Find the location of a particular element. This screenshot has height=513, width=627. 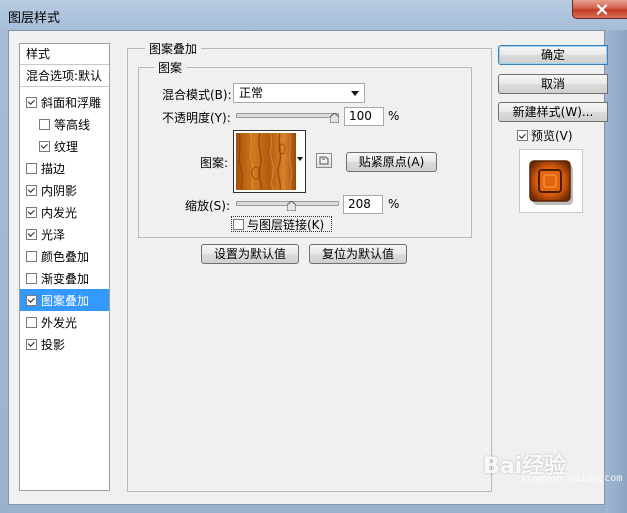

style-item: 斜面和浮雕 is located at coordinates (64, 102).